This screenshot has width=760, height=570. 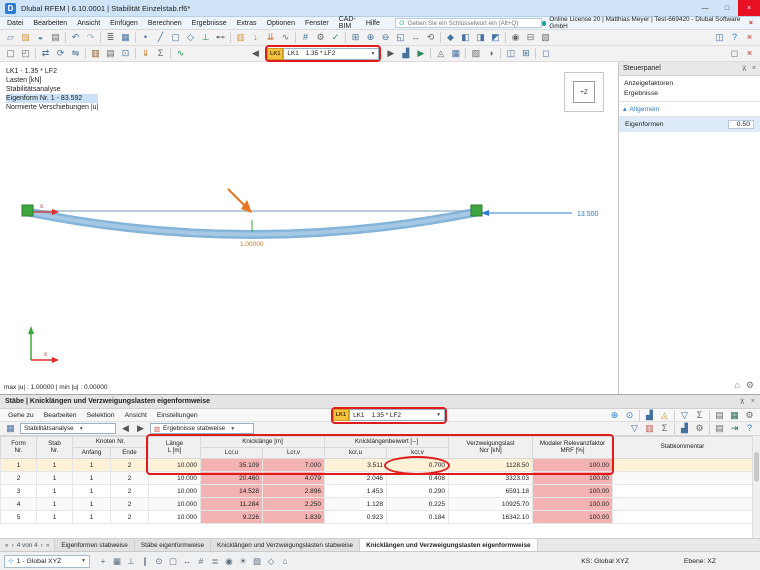 What do you see at coordinates (293, 478) in the screenshot?
I see `table-cell: 4.079` at bounding box center [293, 478].